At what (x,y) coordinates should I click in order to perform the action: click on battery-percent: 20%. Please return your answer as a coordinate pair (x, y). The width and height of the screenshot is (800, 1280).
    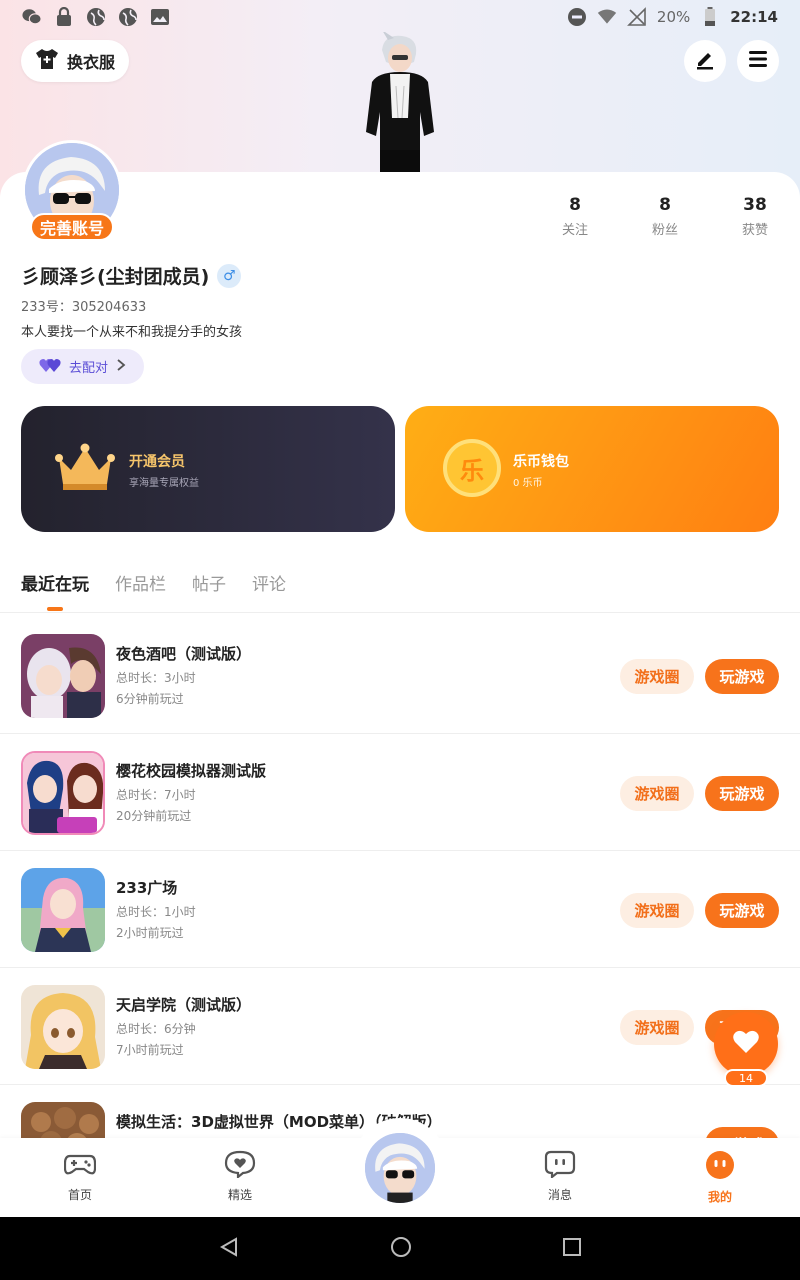
    Looking at the image, I should click on (673, 17).